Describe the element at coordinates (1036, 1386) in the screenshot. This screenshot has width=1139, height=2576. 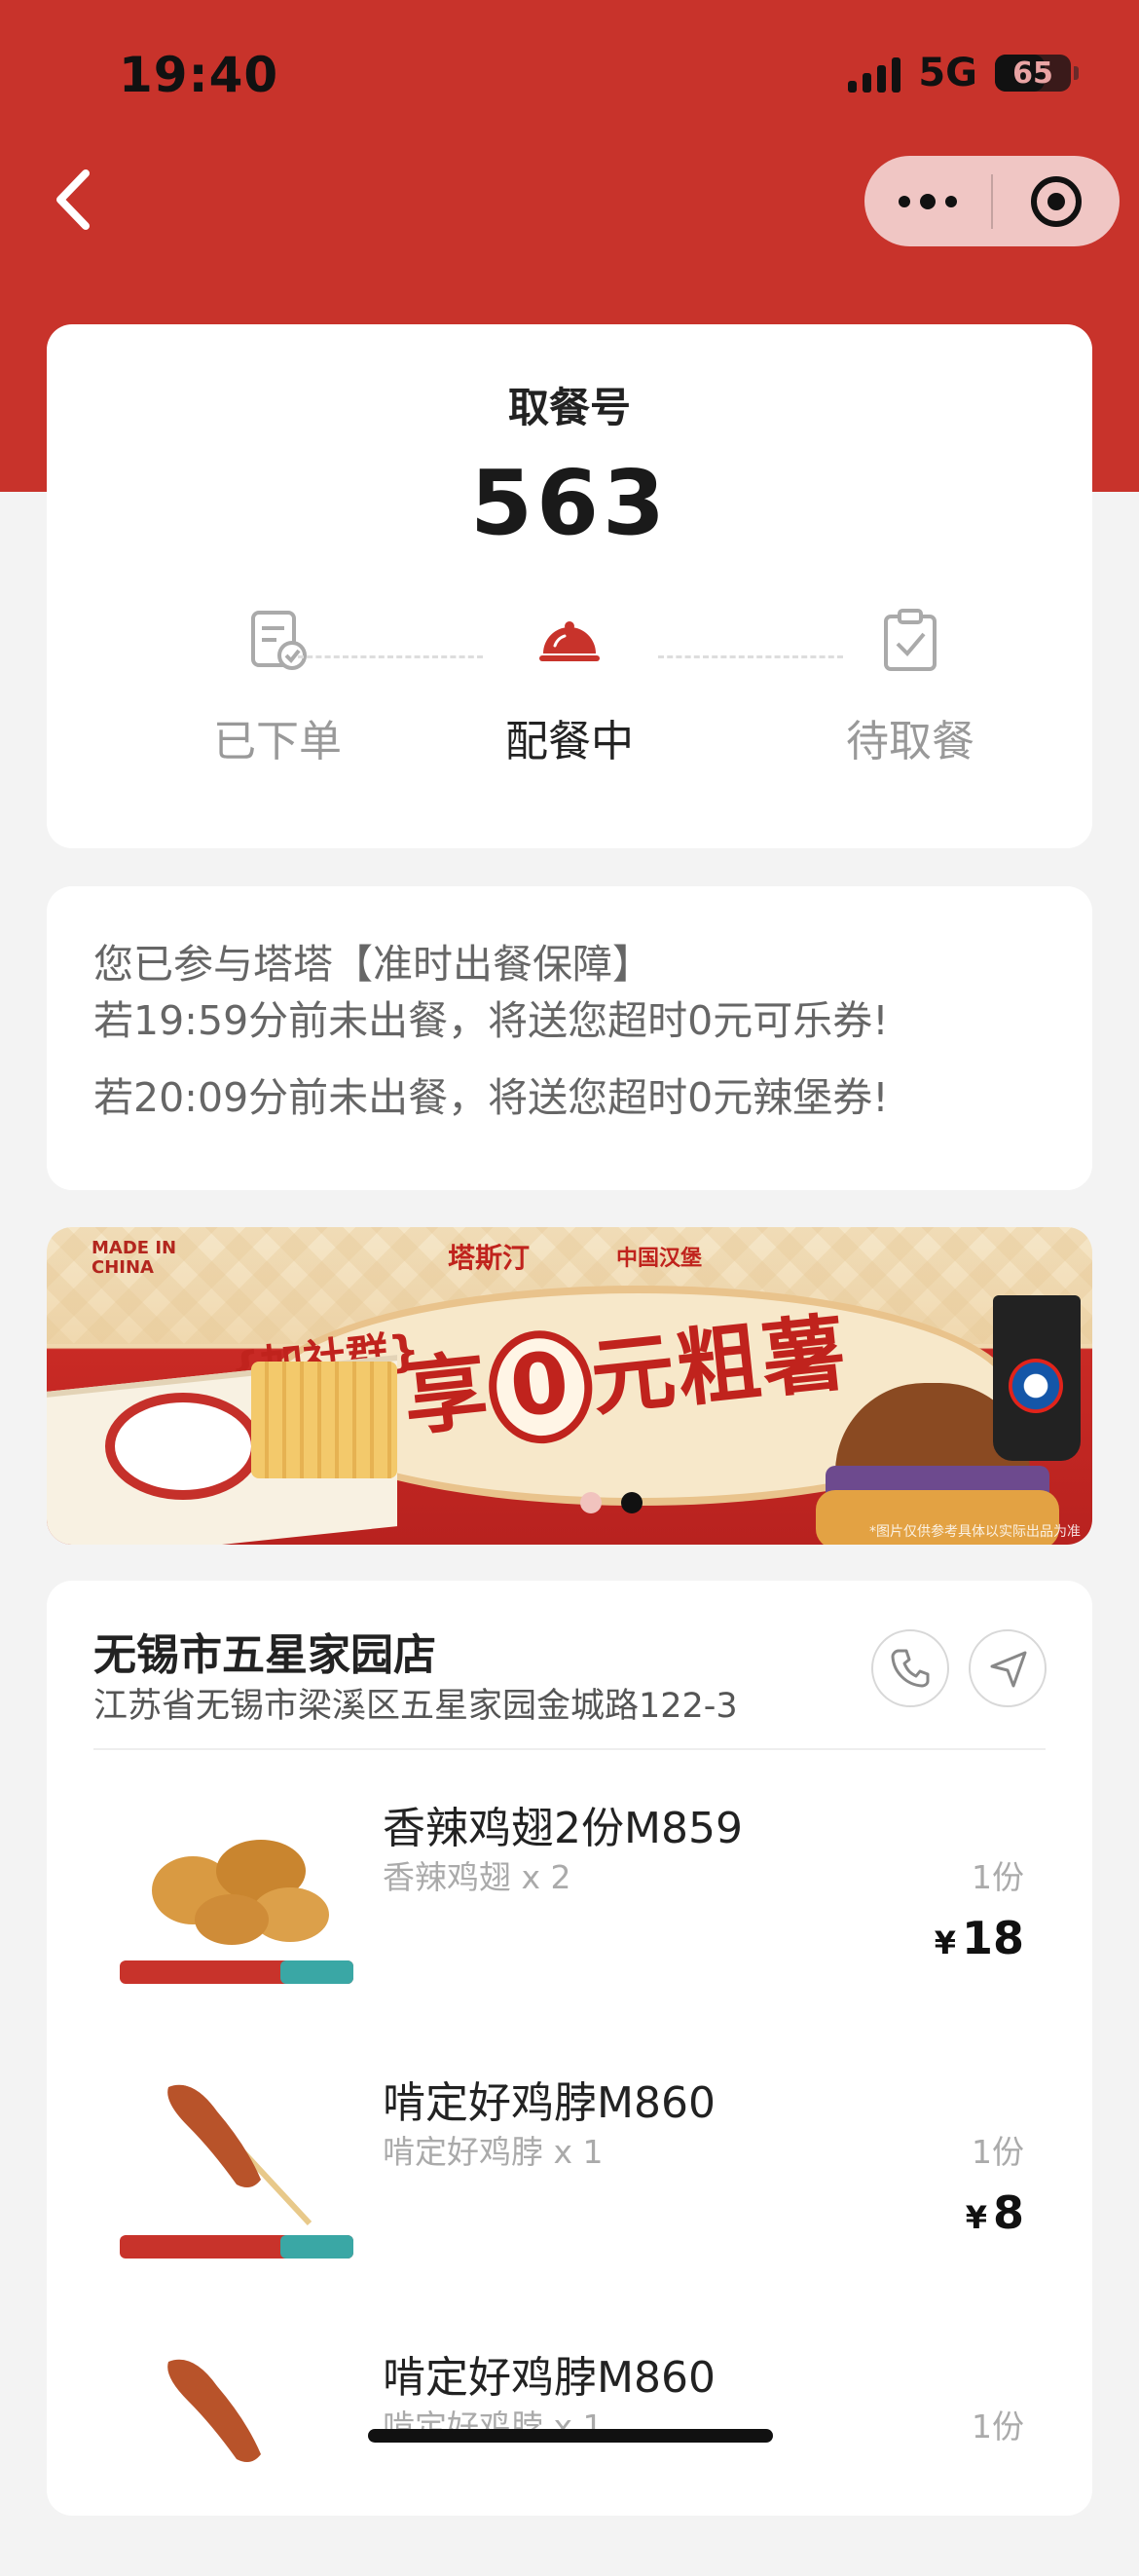
I see `pepsi-logo-icon` at that location.